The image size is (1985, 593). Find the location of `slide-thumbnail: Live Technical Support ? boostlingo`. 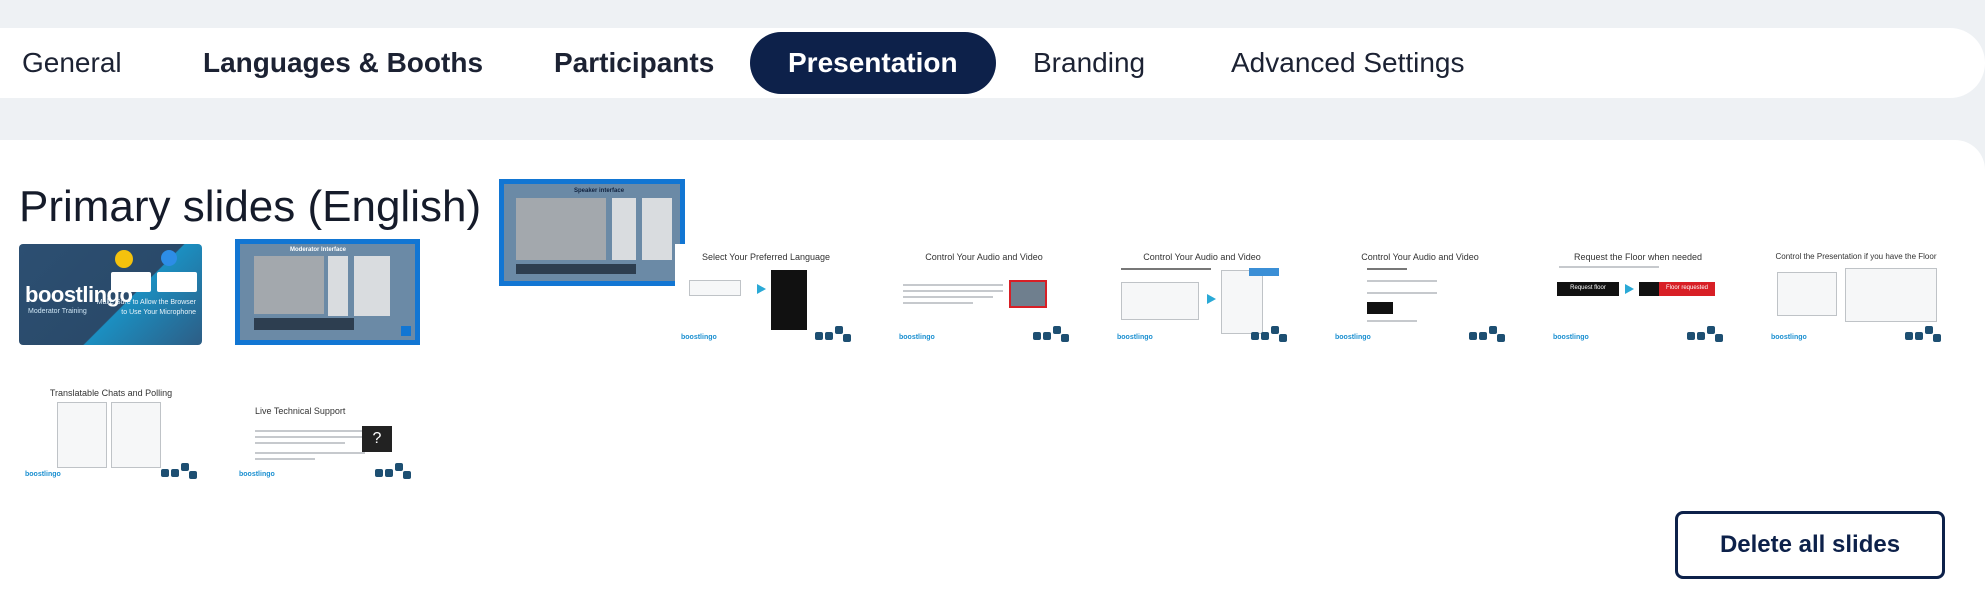

slide-thumbnail: Live Technical Support ? boostlingo is located at coordinates (325, 432).